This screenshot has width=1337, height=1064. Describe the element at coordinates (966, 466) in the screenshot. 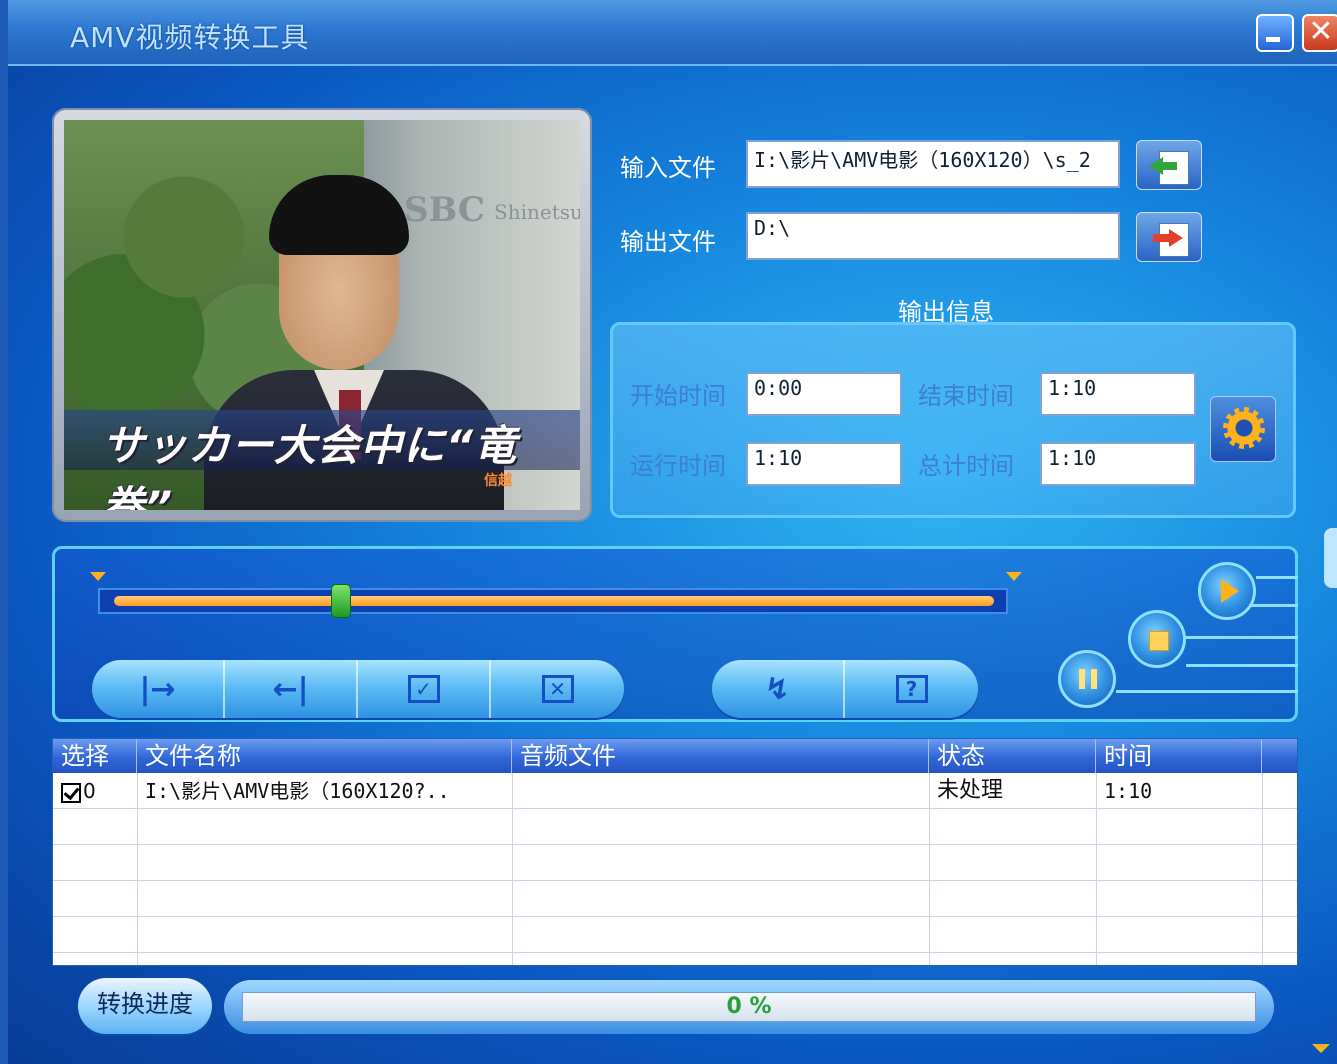

I see `total-time-label: 总计时间` at that location.